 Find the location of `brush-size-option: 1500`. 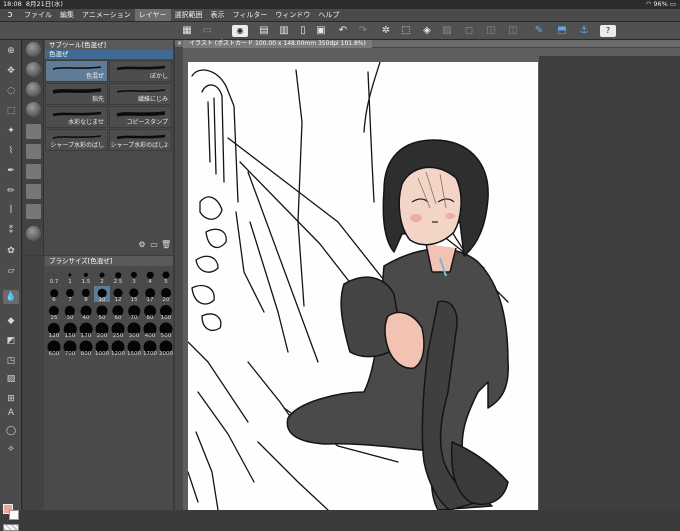

brush-size-option: 1500 is located at coordinates (134, 348).